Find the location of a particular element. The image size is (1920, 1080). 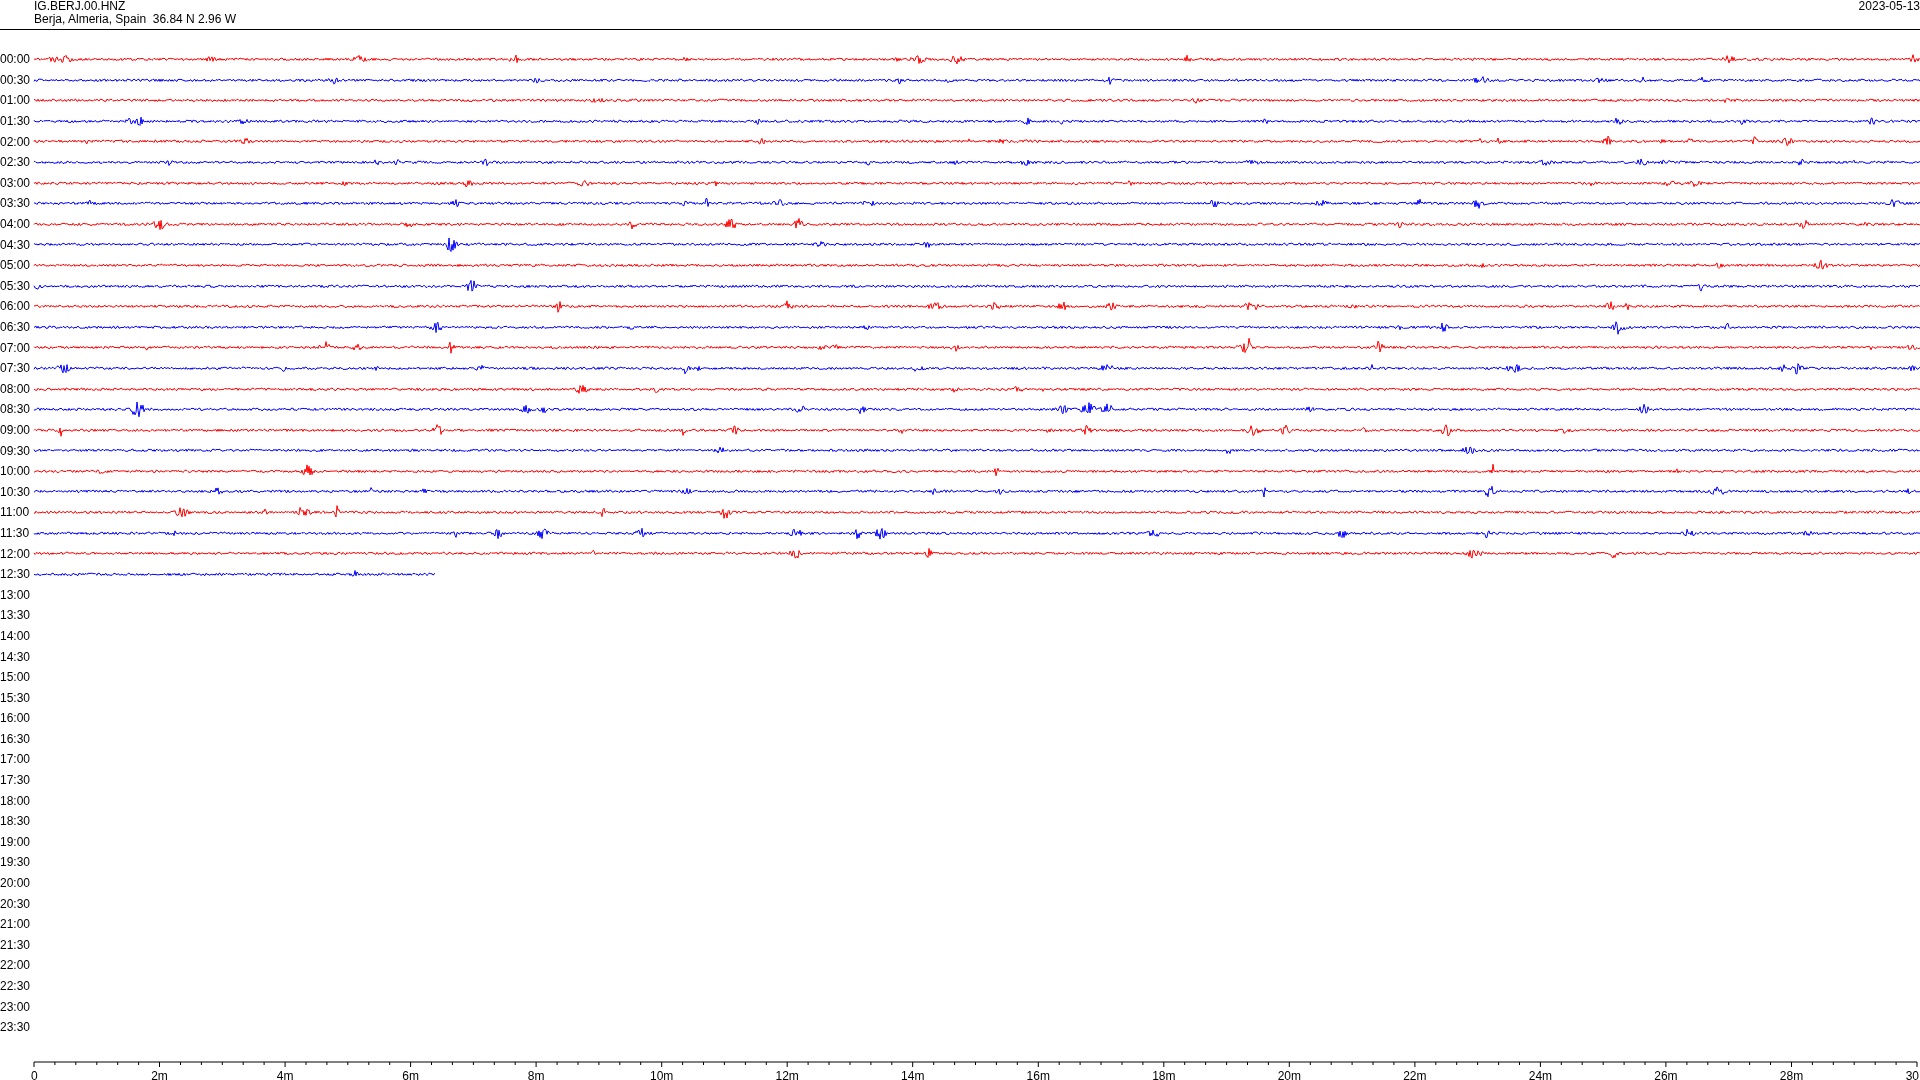

axis-label: 0 is located at coordinates (34, 1074).